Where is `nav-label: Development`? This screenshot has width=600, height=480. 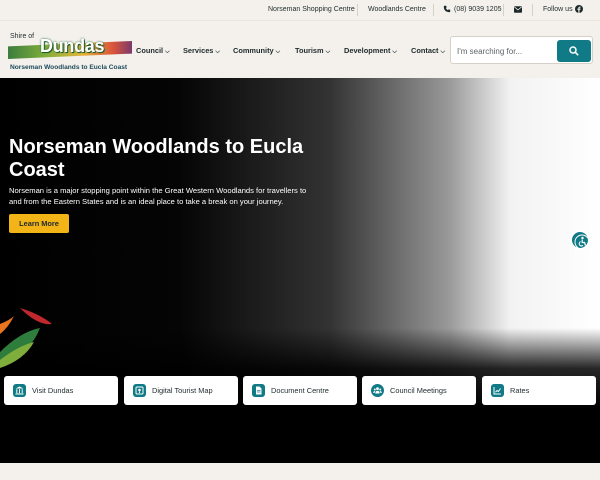 nav-label: Development is located at coordinates (367, 50).